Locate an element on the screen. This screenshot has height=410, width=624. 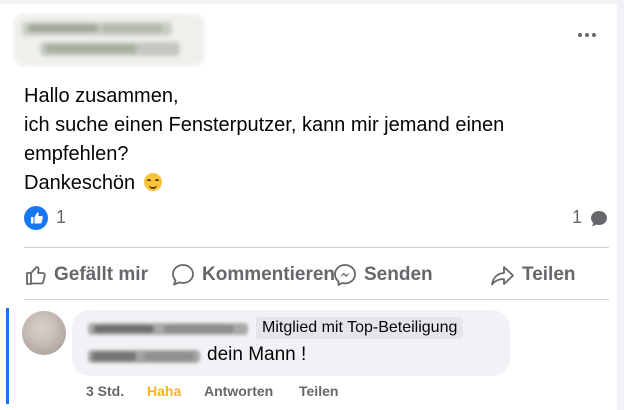
post-line: Dankeschön is located at coordinates (80, 183).